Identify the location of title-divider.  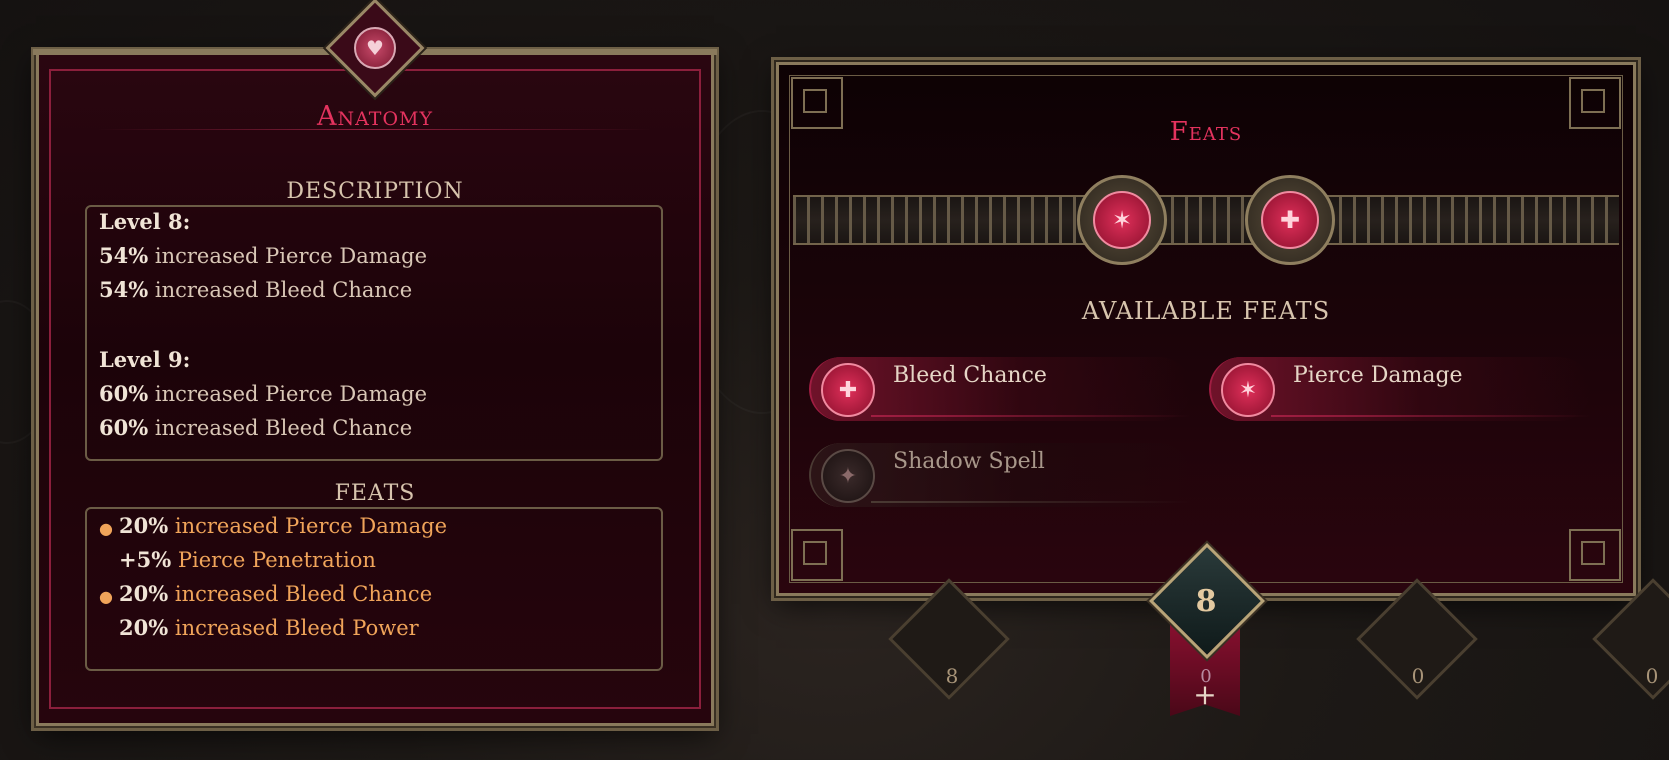
(375, 129).